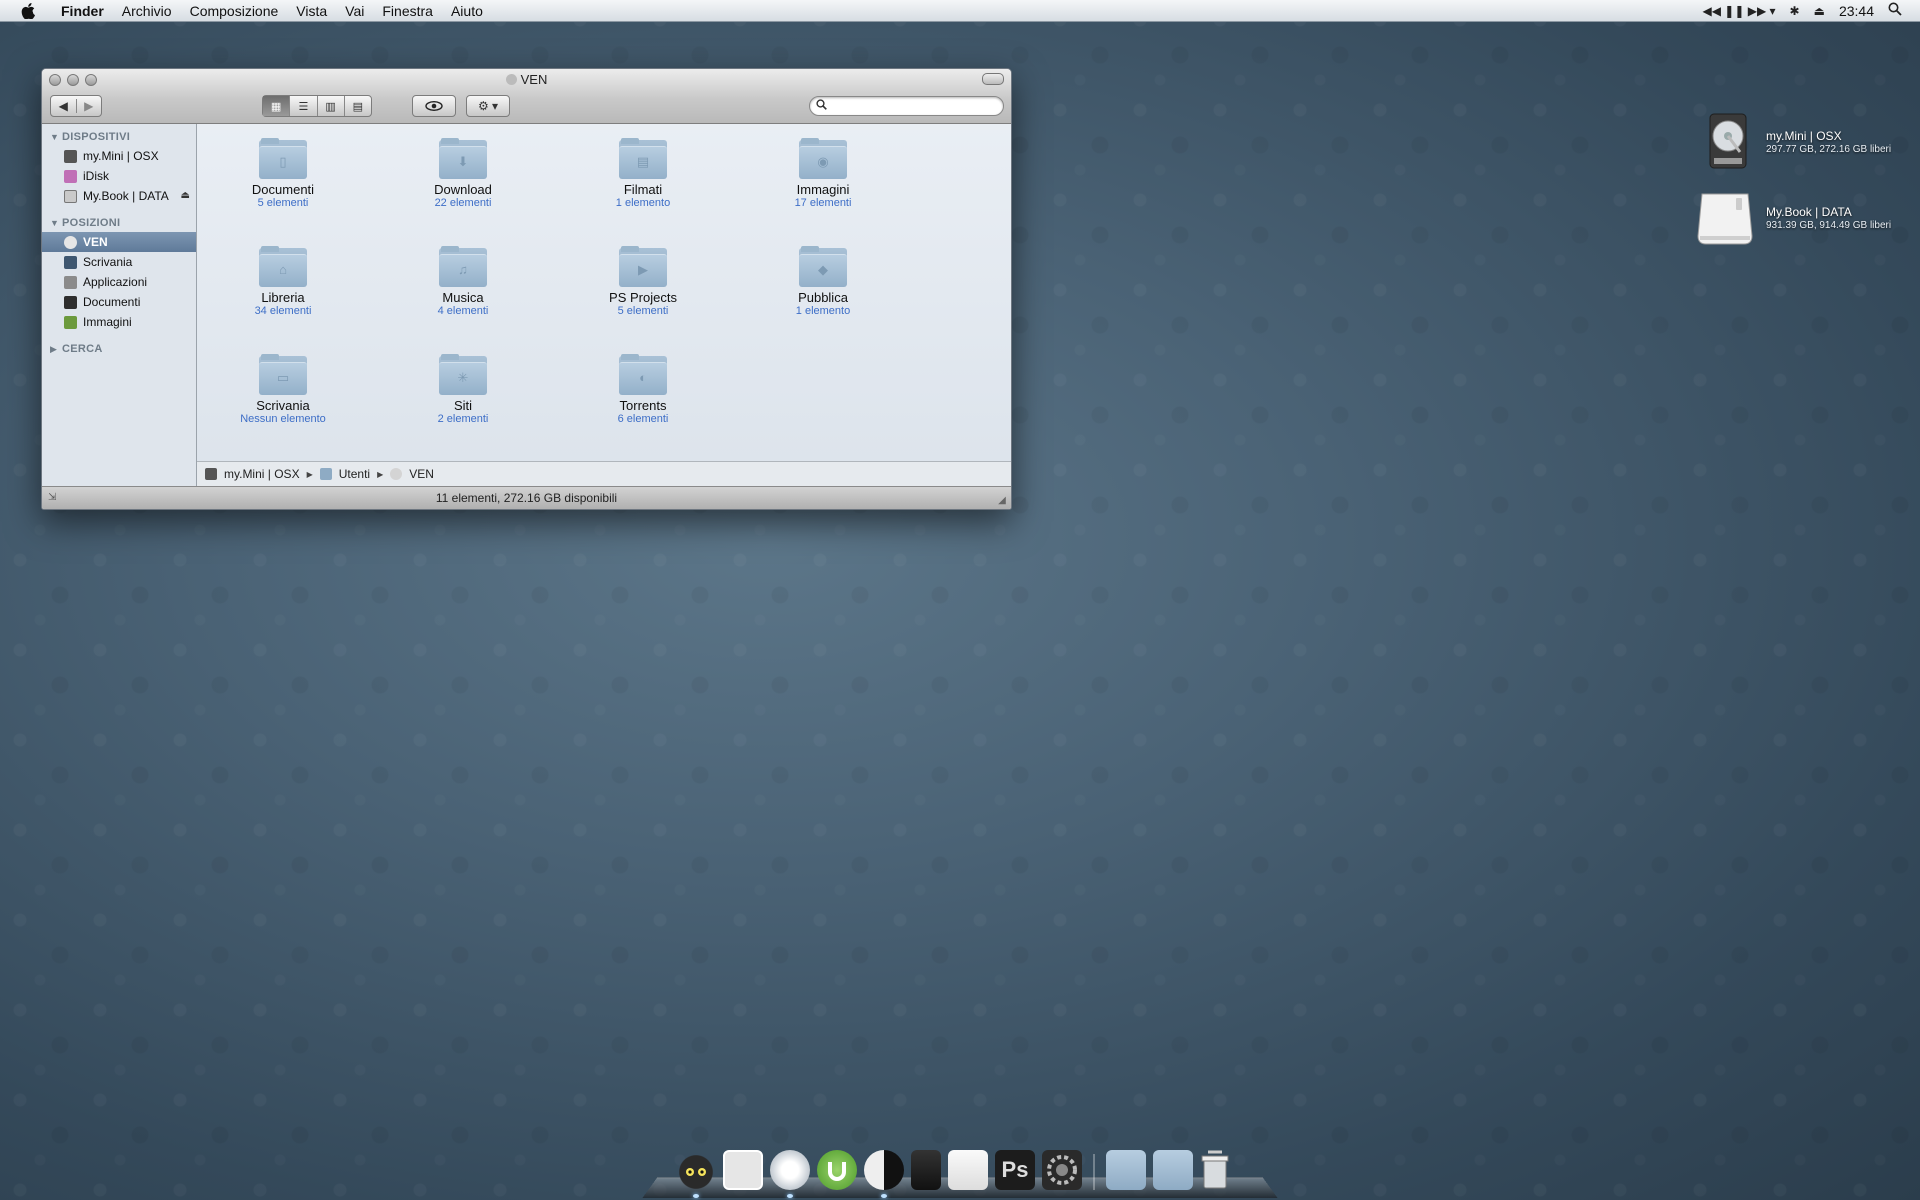 This screenshot has height=1200, width=1920. What do you see at coordinates (993, 79) in the screenshot?
I see `toolbar-toggle-button` at bounding box center [993, 79].